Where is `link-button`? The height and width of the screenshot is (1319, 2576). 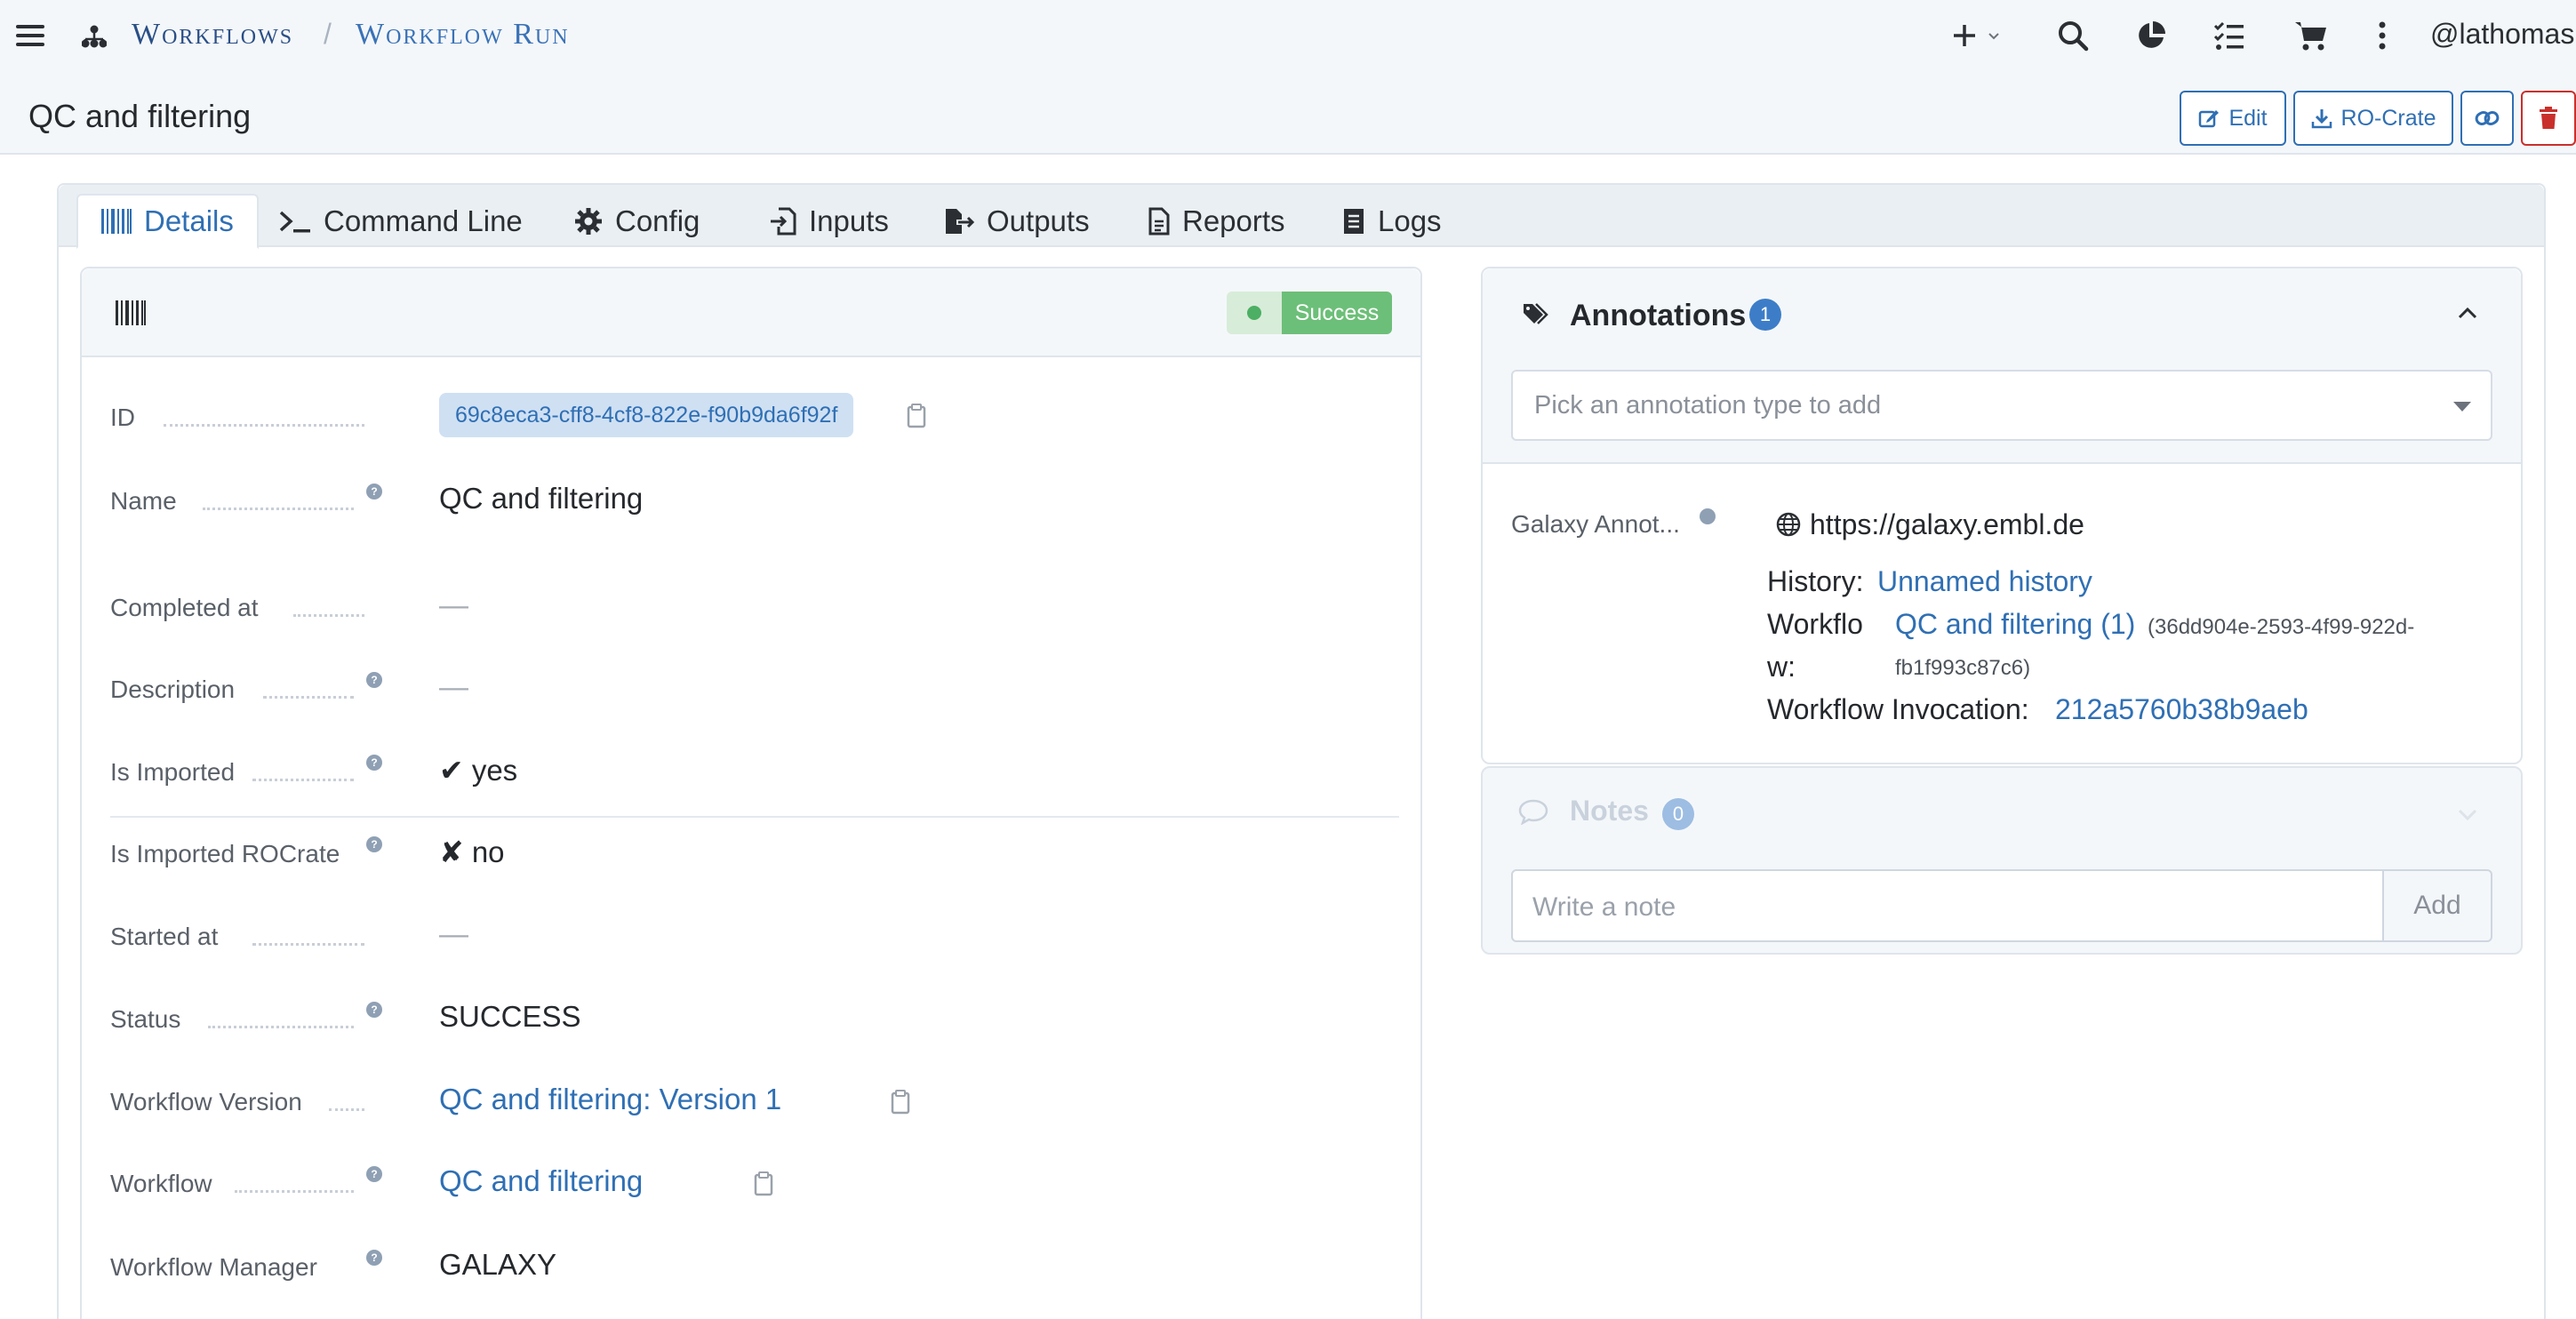
link-button is located at coordinates (2487, 118).